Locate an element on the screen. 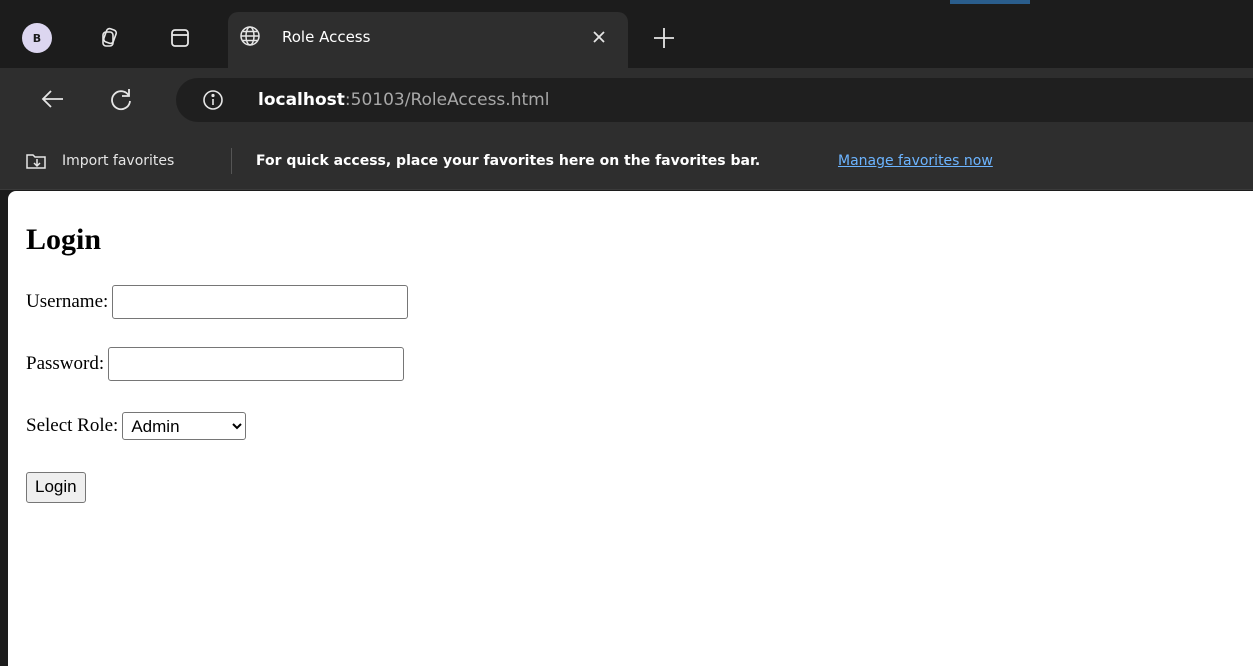 The width and height of the screenshot is (1253, 666). username-label: Username: is located at coordinates (67, 301).